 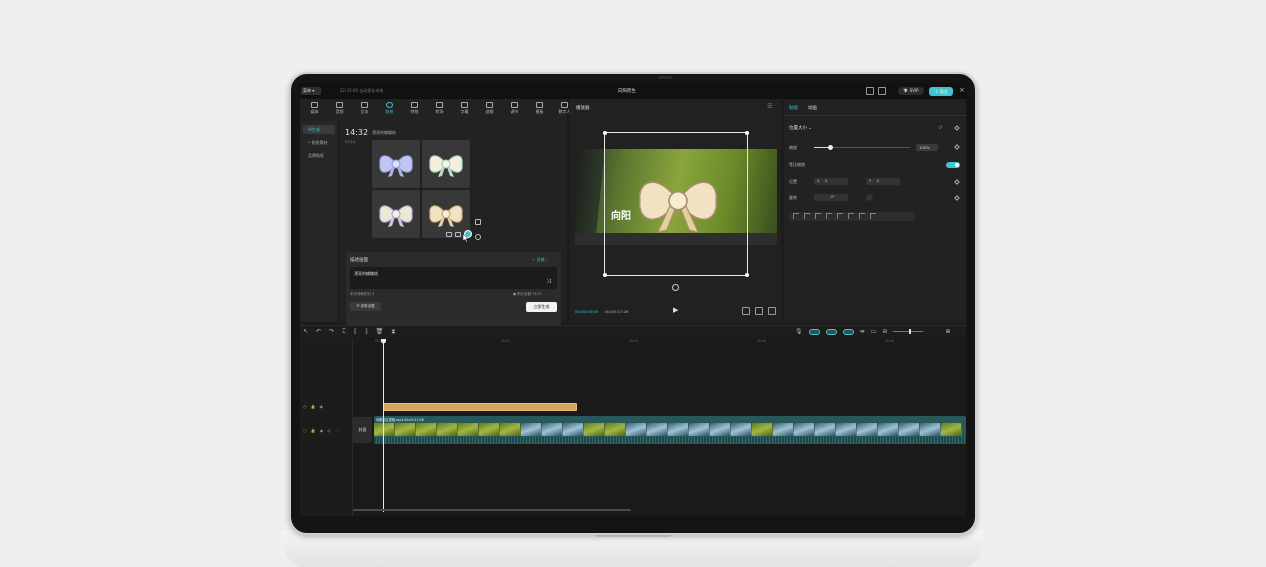 I want to click on expand-icon, so click(x=478, y=222).